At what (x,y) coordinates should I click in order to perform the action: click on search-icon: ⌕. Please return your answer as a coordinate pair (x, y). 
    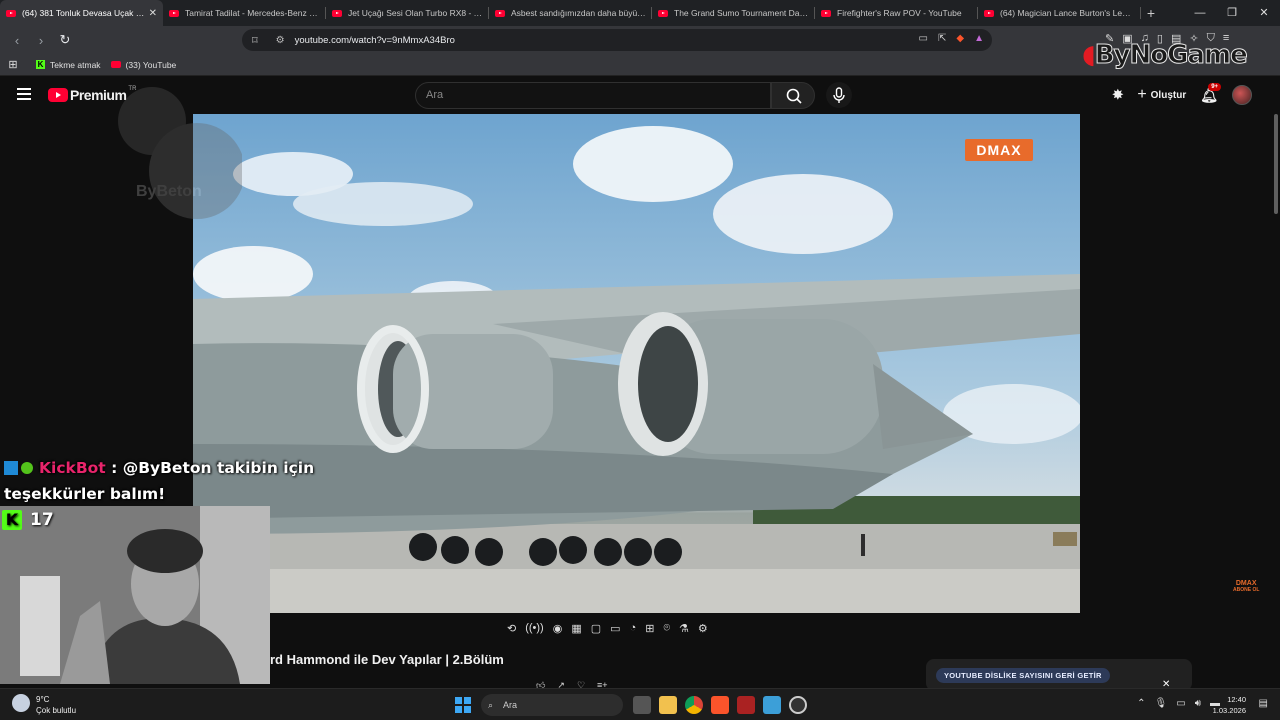
    Looking at the image, I should click on (491, 705).